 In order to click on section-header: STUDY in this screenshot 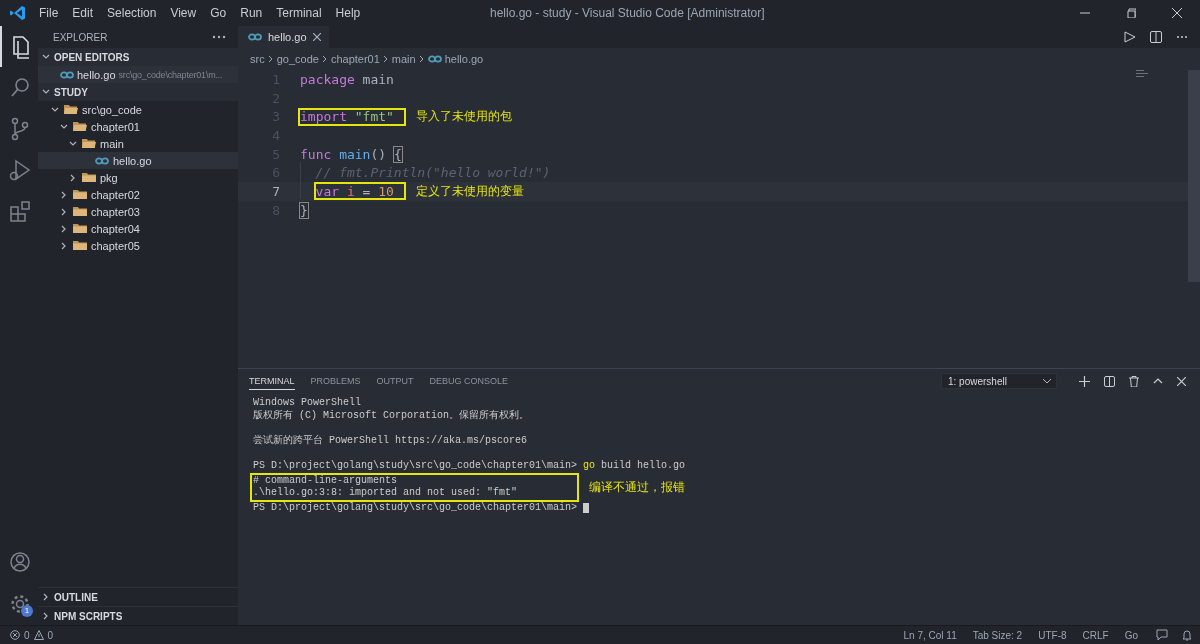, I will do `click(138, 92)`.